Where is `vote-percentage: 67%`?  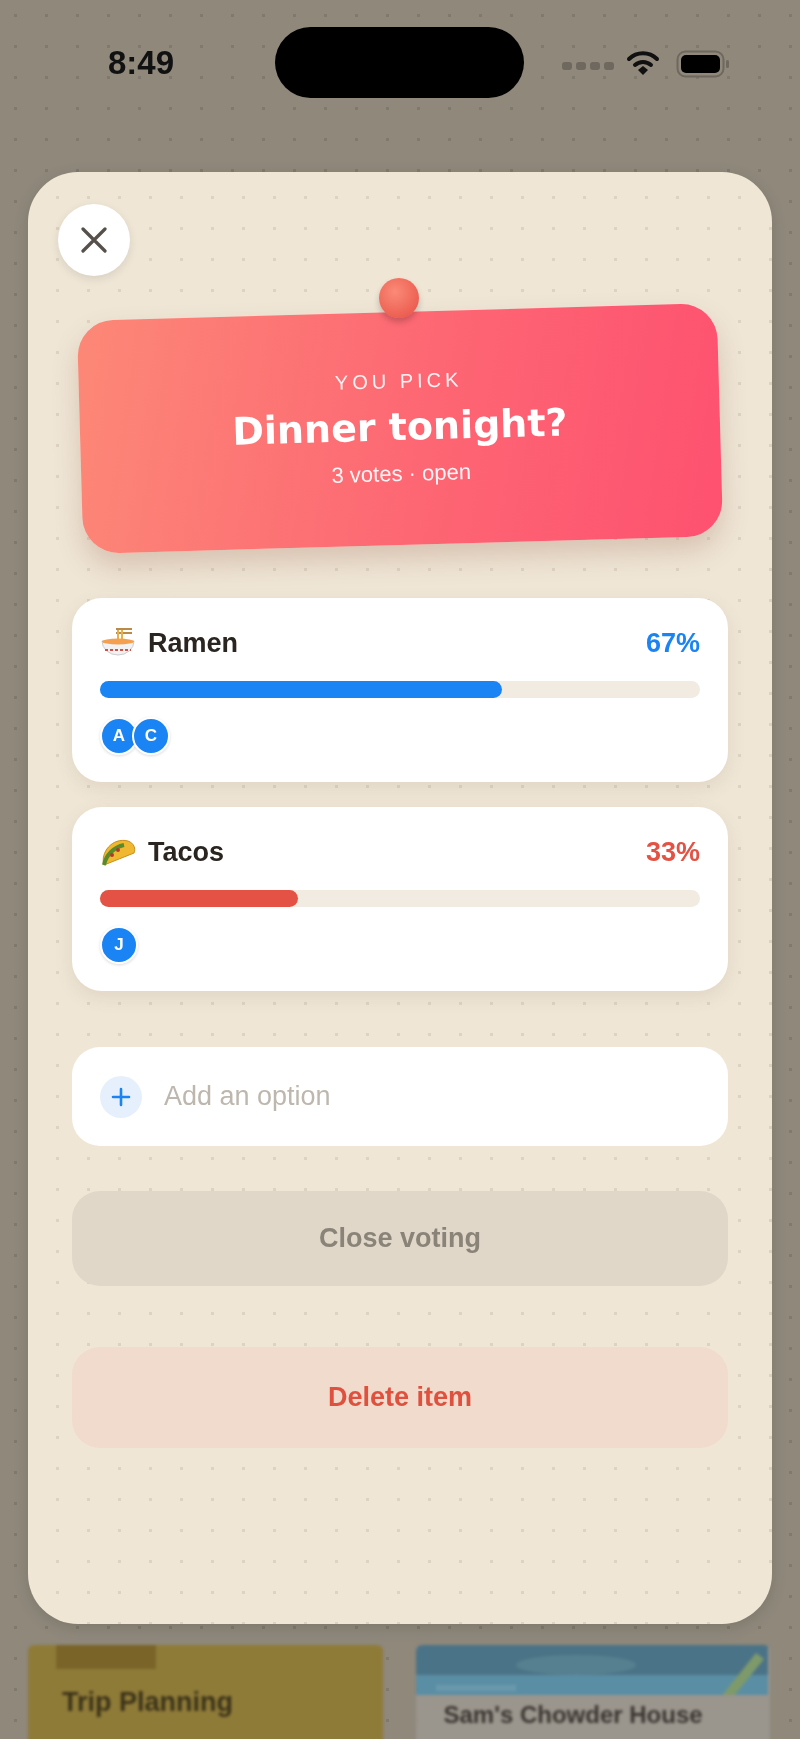 vote-percentage: 67% is located at coordinates (672, 643).